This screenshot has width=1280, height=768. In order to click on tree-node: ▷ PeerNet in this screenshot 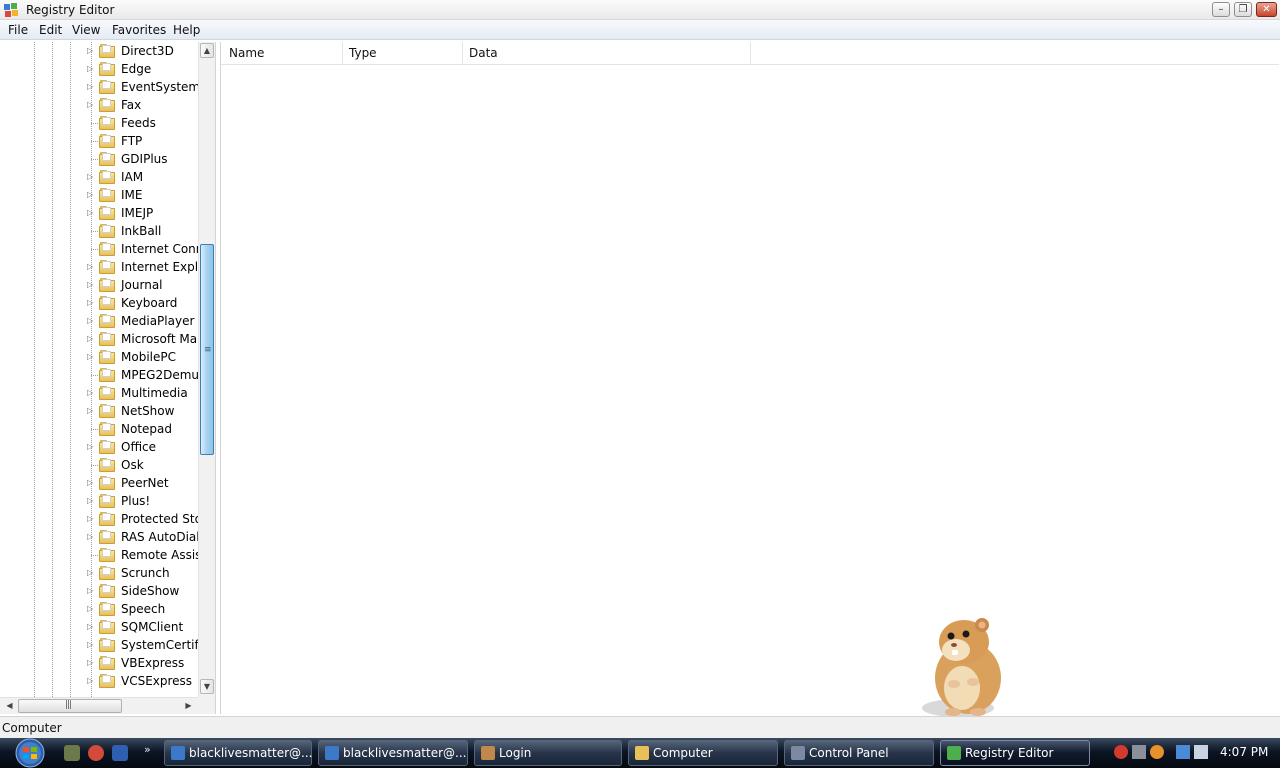, I will do `click(99, 483)`.